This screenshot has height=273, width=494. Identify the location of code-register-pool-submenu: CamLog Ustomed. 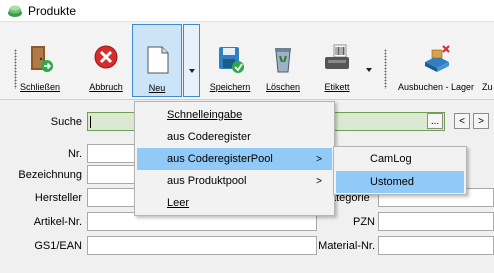
(400, 170).